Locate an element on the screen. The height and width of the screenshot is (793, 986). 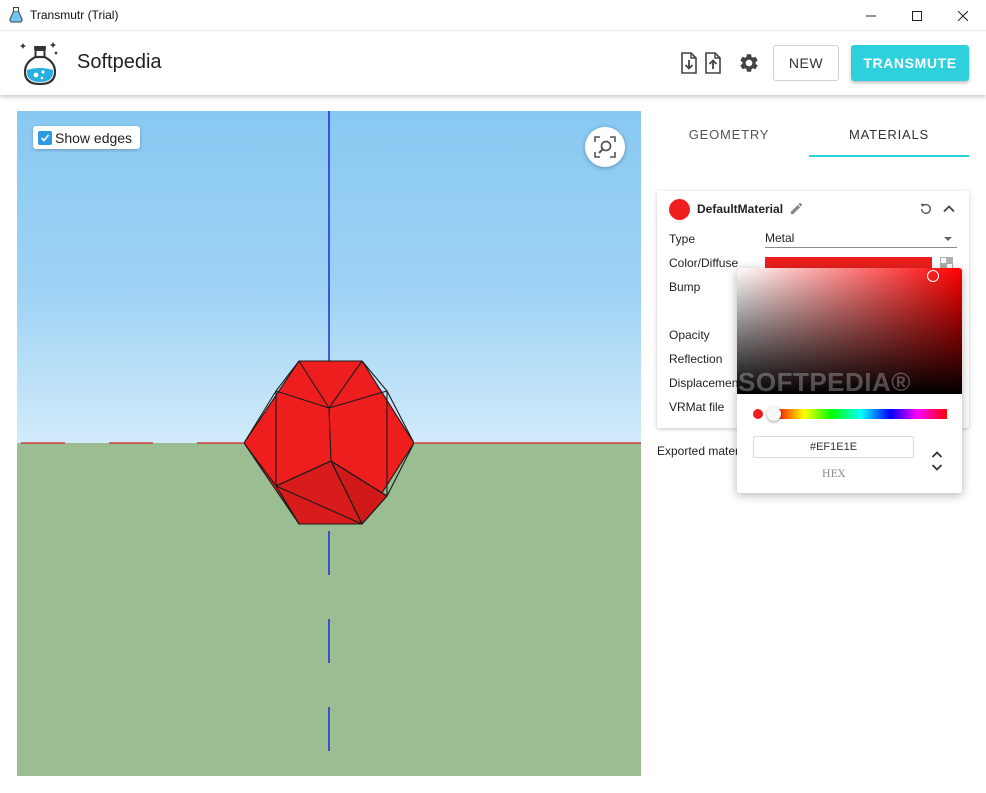
type-label: Type is located at coordinates (682, 239).